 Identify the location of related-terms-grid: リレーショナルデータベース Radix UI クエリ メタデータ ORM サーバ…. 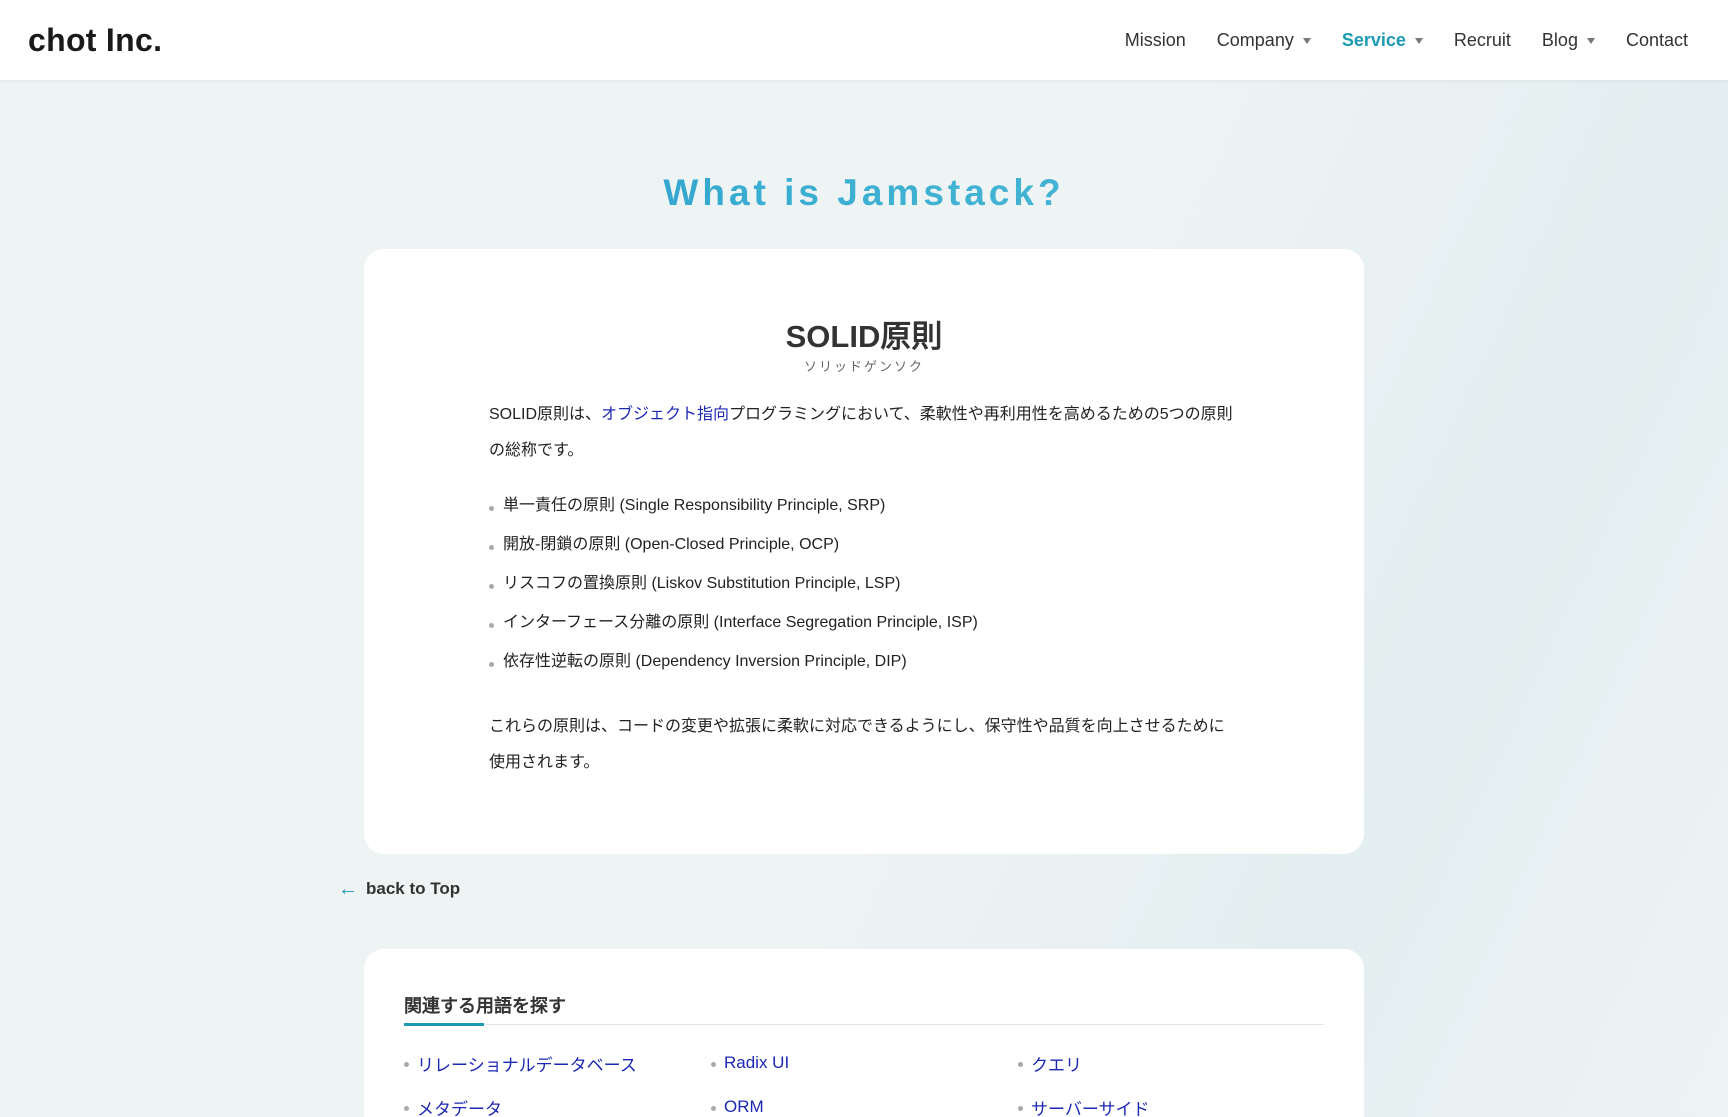
(864, 1083).